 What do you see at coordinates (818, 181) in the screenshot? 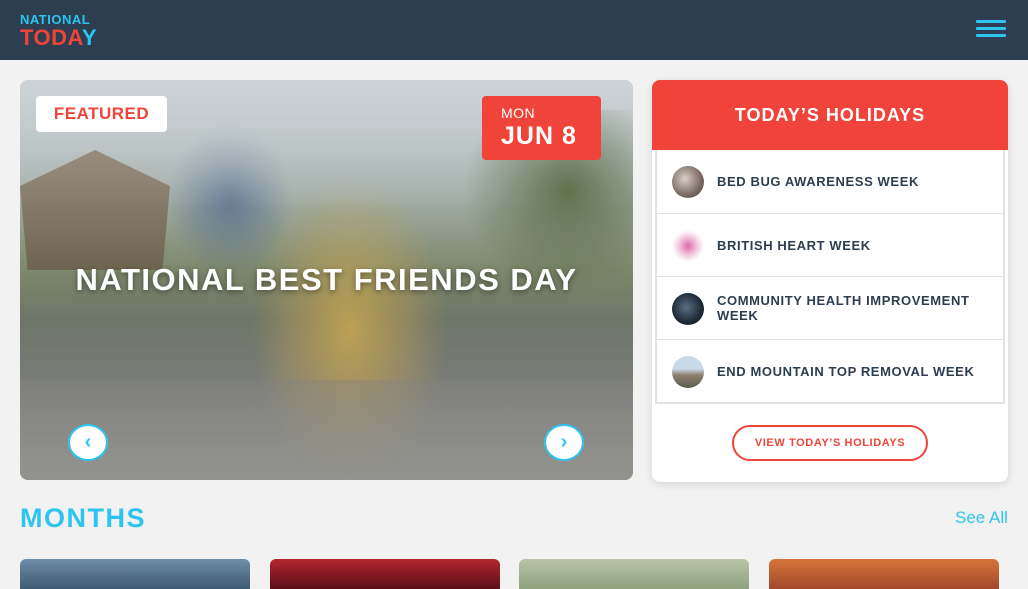
I see `holiday-label: BED BUG AWARENESS WEEK` at bounding box center [818, 181].